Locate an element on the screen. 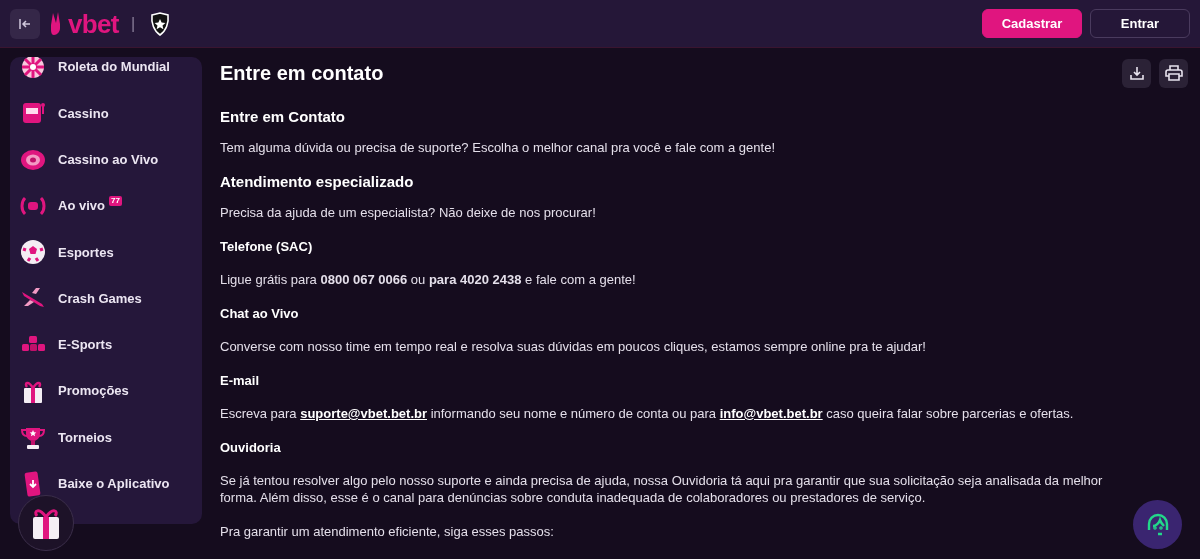  sidebar-label: Ao vivo is located at coordinates (81, 206).